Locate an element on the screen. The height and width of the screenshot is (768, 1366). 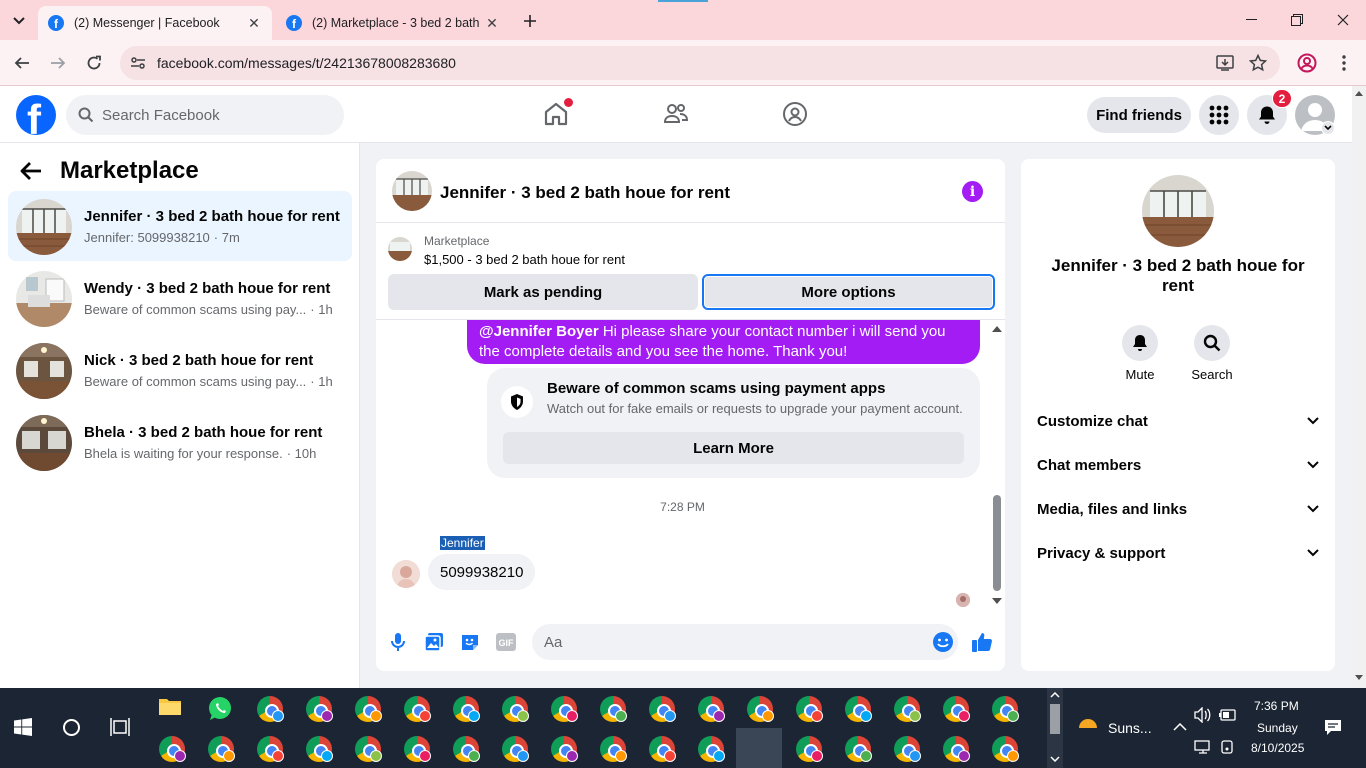
search-circle-icon is located at coordinates (71, 727).